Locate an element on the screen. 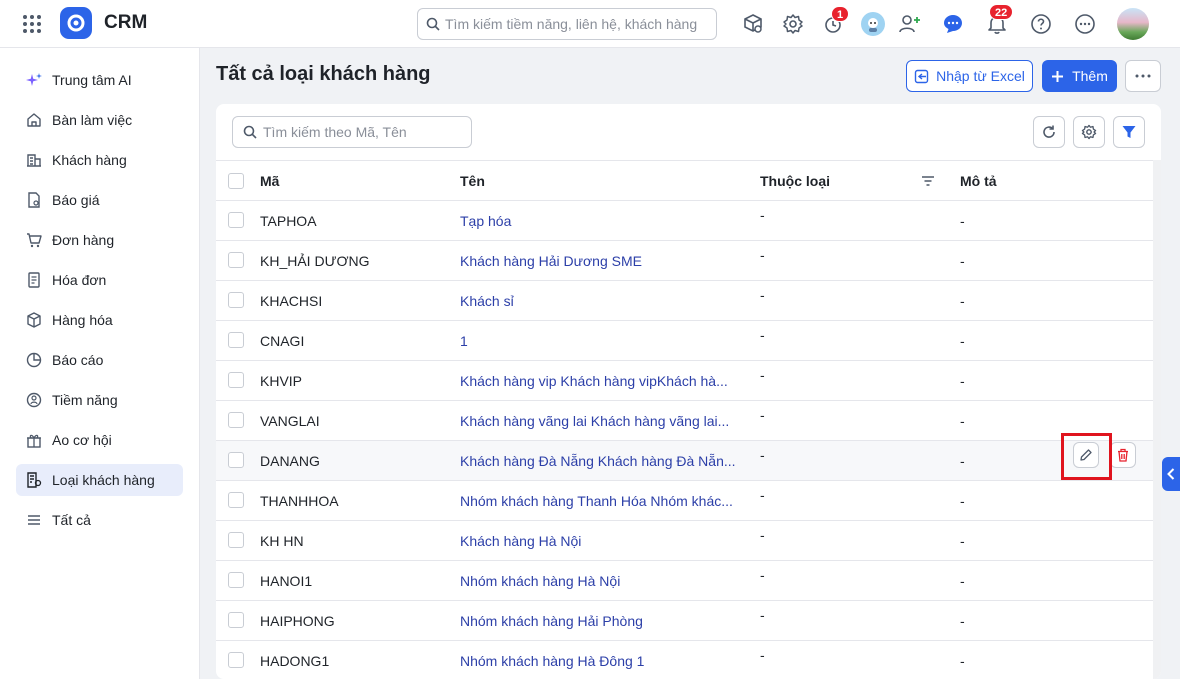 Image resolution: width=1180 pixels, height=679 pixels. cell-code: CNAGI is located at coordinates (282, 341).